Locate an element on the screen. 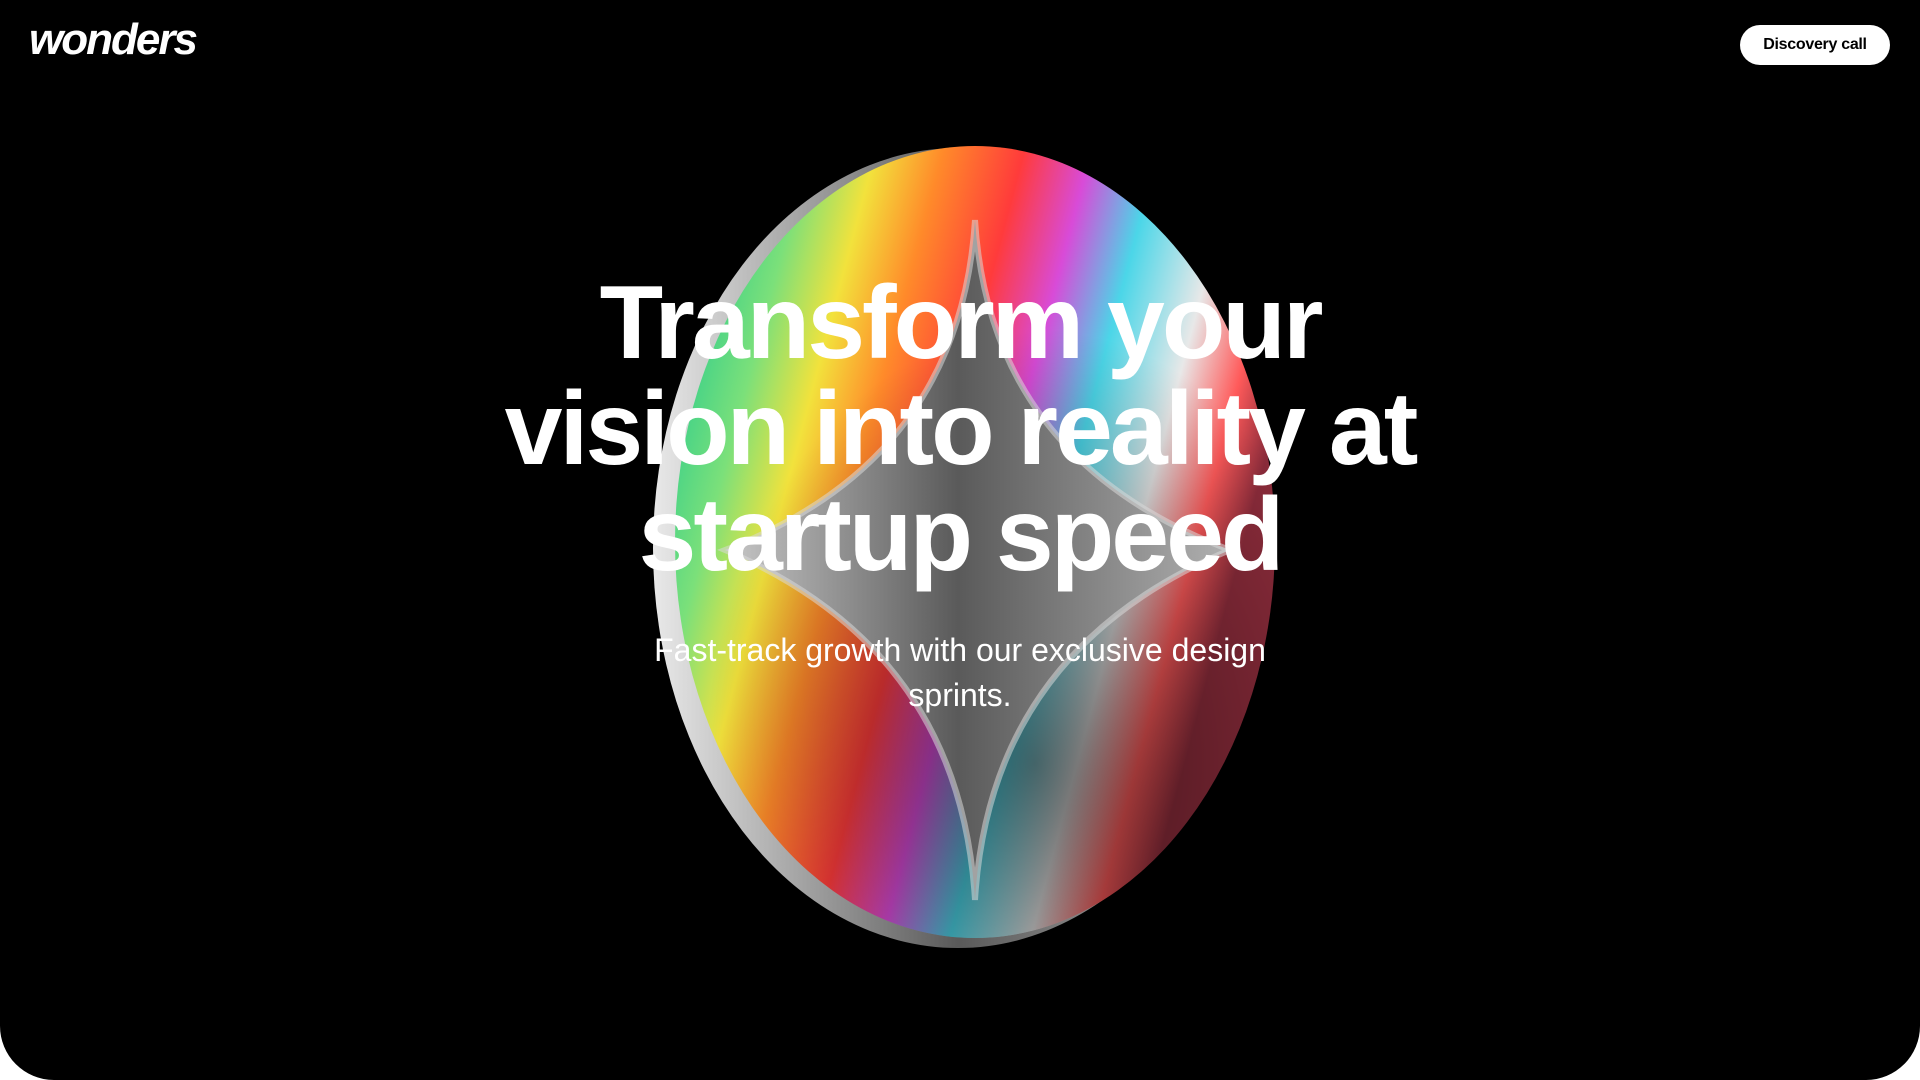  discovery-call-button: Discovery call is located at coordinates (1815, 45).